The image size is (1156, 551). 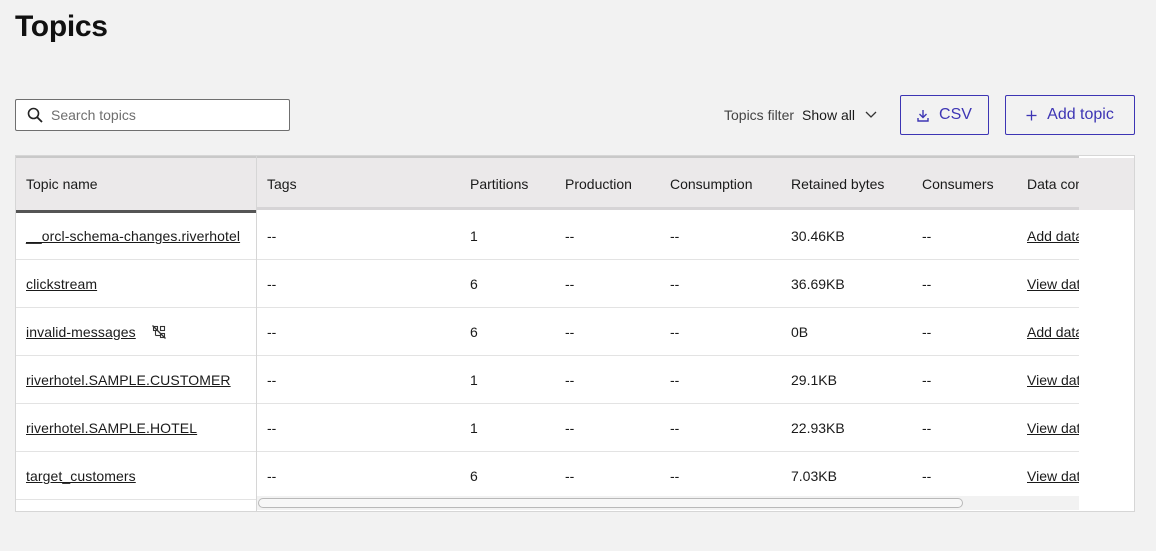 I want to click on topic-name-cell: clickstream, so click(x=136, y=284).